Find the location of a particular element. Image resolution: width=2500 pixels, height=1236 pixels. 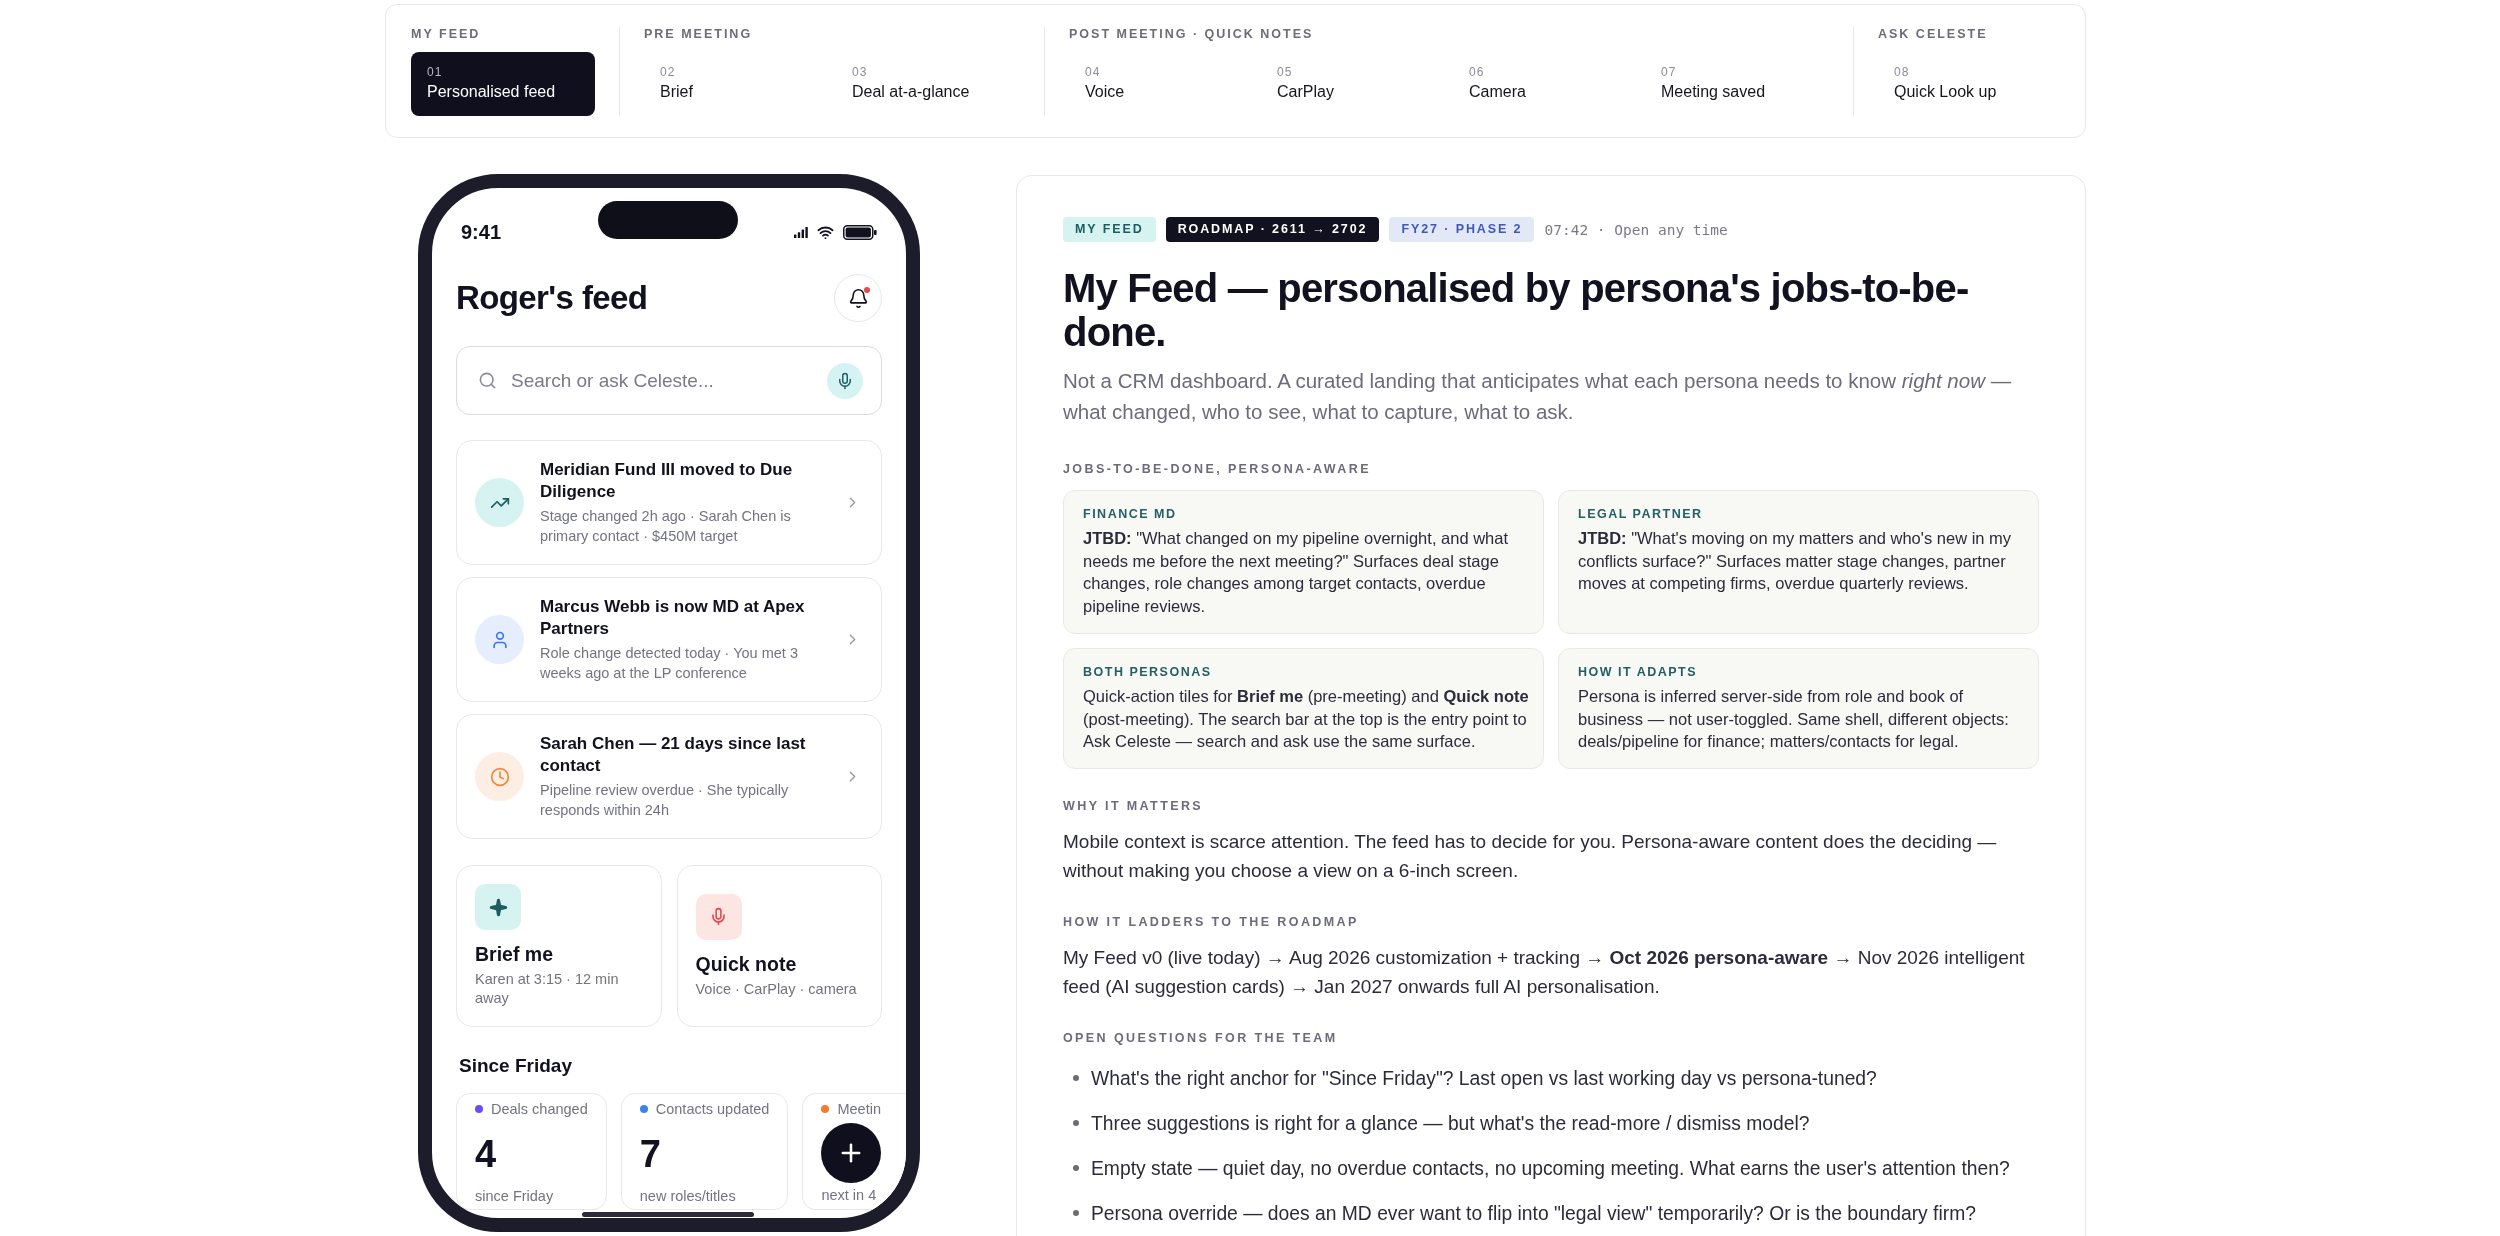

section-heading: WHY IT MATTERS is located at coordinates (1134, 805).